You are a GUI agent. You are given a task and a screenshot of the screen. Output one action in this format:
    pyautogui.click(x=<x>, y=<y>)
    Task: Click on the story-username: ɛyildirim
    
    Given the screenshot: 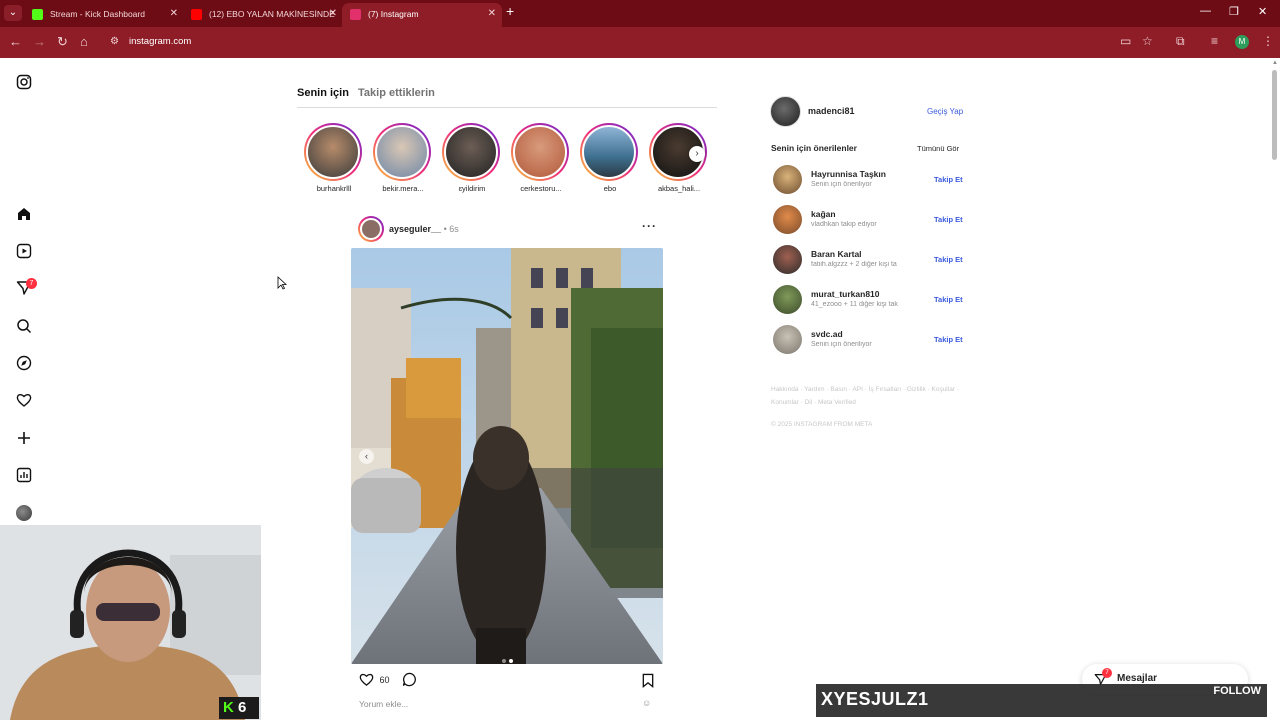 What is the action you would take?
    pyautogui.click(x=472, y=188)
    